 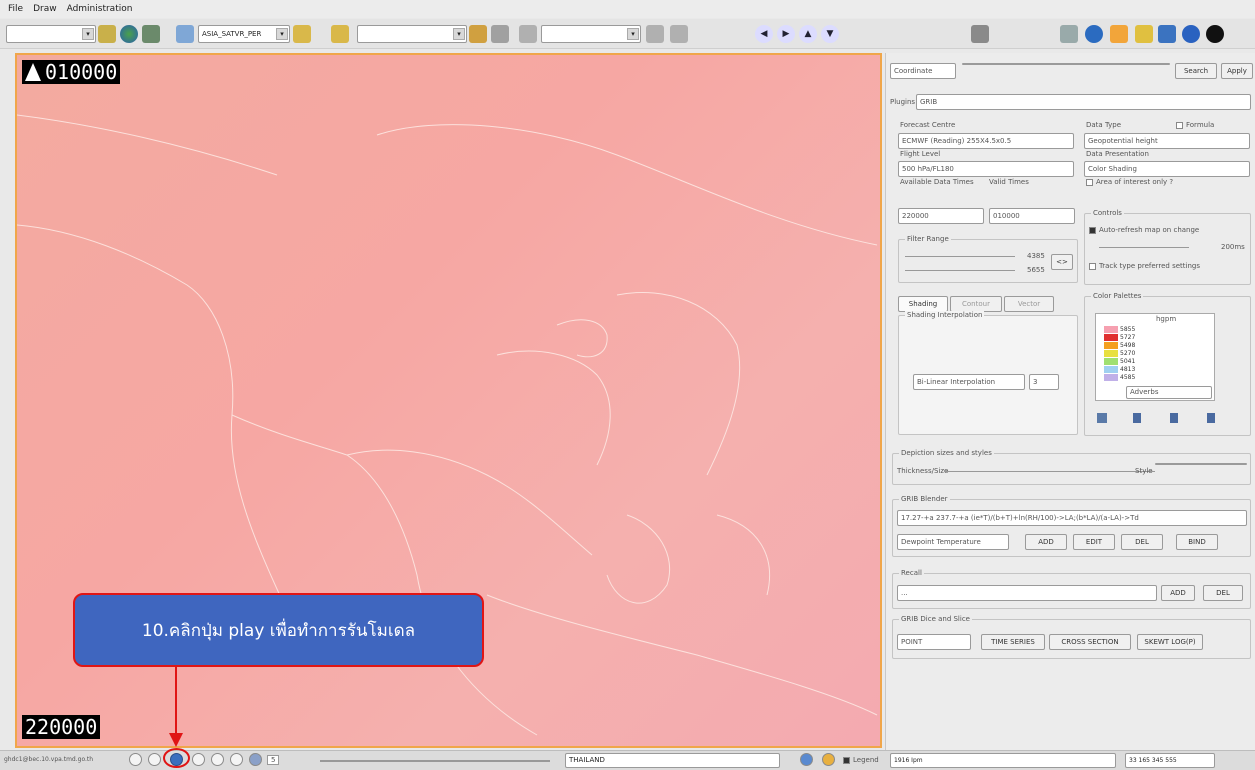 What do you see at coordinates (1197, 542) in the screenshot?
I see `blender-bind-button: BIND` at bounding box center [1197, 542].